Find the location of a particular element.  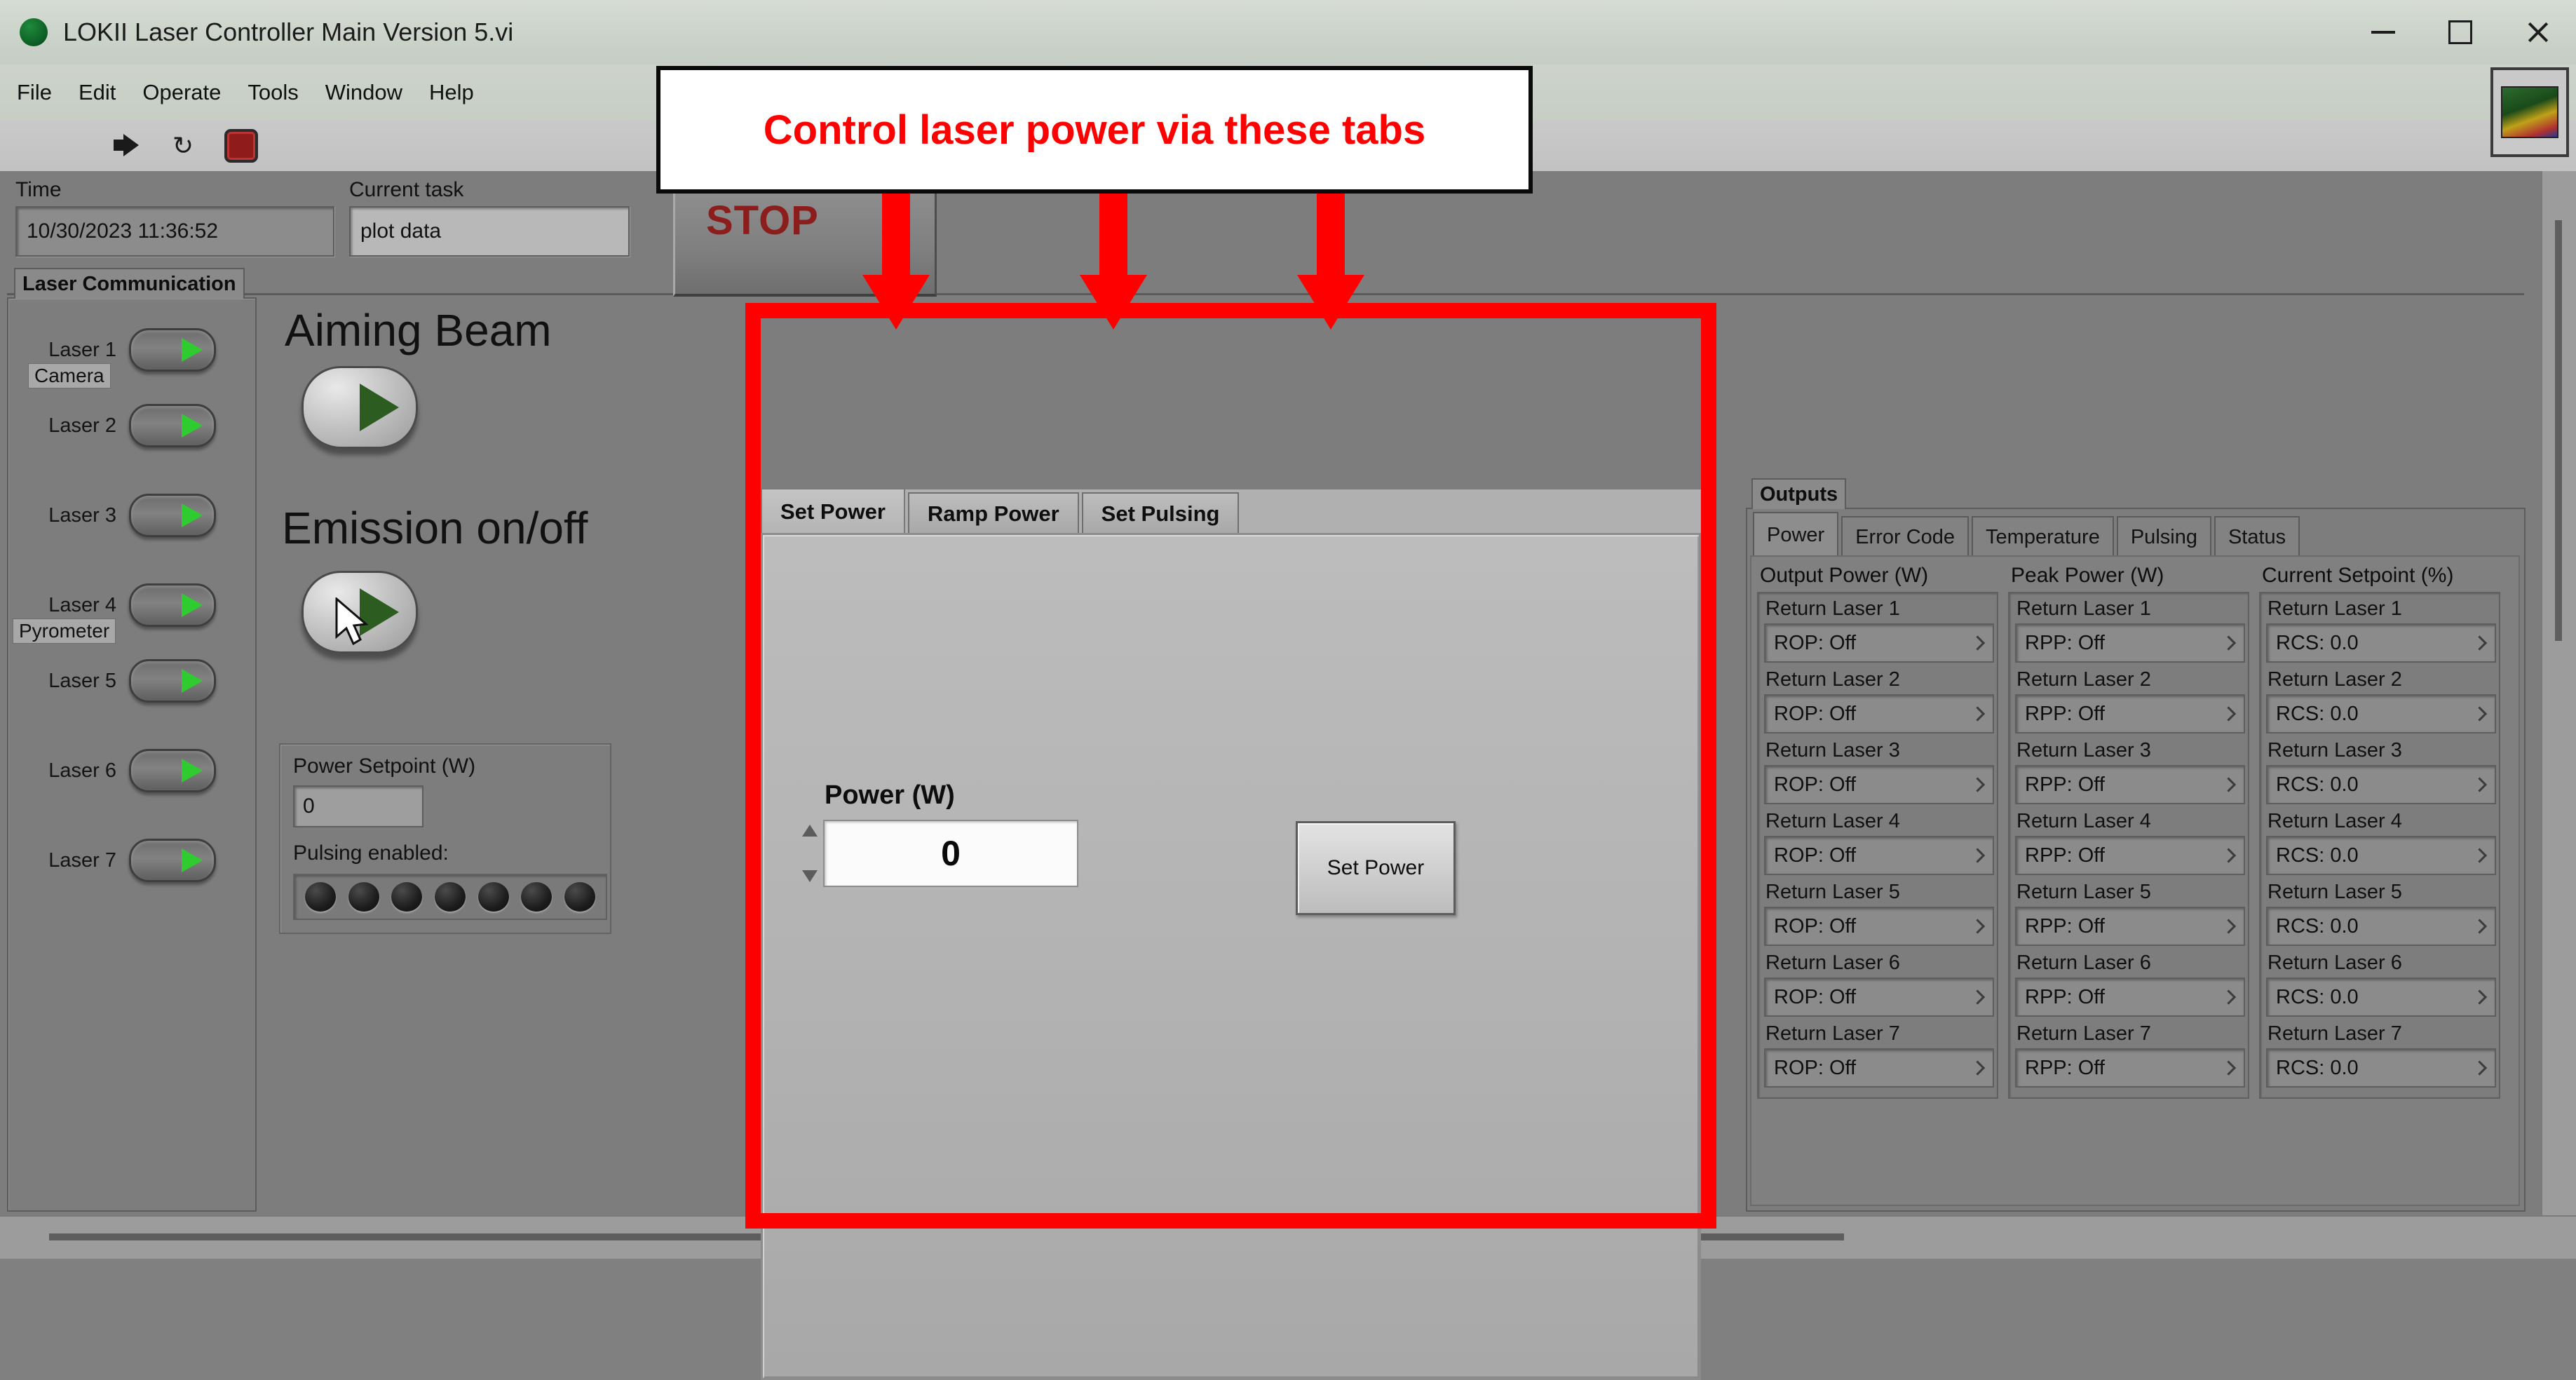

maximize-icon is located at coordinates (2460, 32).